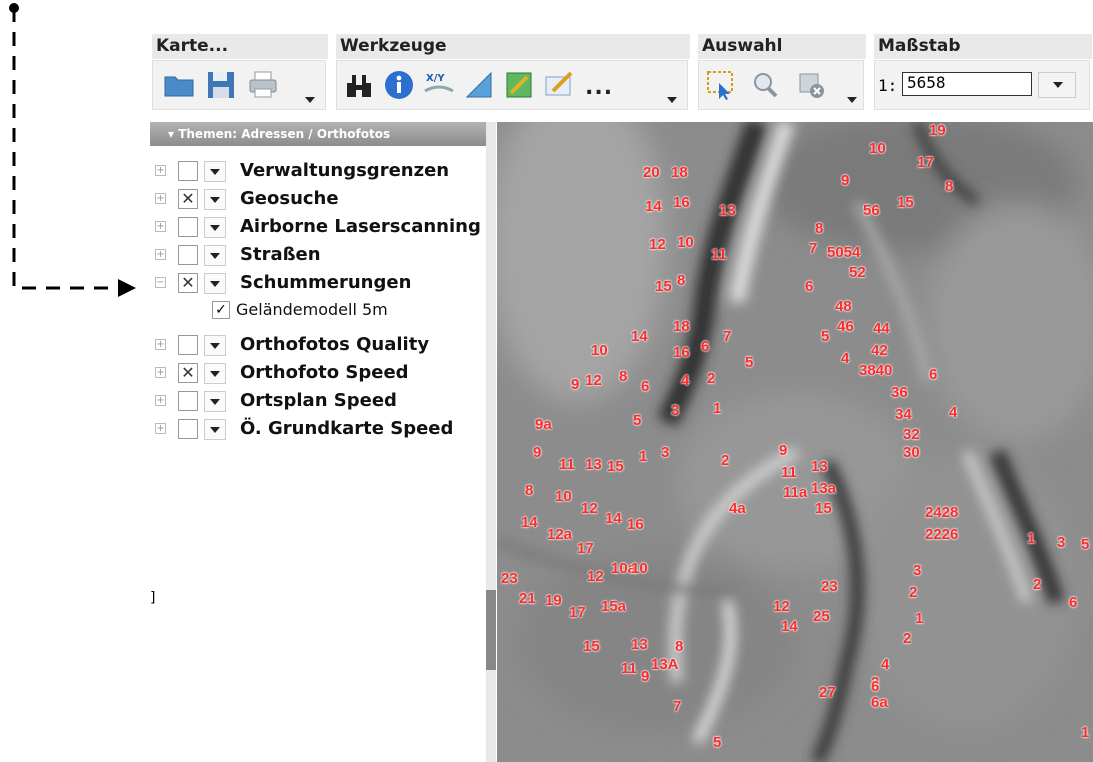  What do you see at coordinates (221, 85) in the screenshot?
I see `save-icon` at bounding box center [221, 85].